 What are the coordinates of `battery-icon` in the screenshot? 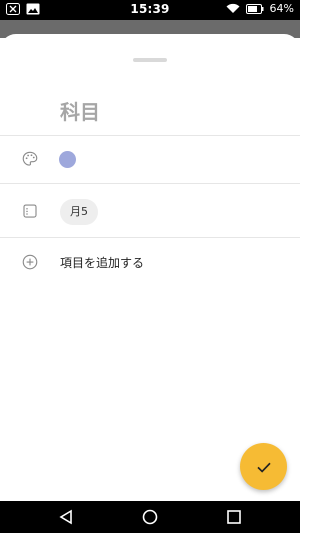 It's located at (254, 8).